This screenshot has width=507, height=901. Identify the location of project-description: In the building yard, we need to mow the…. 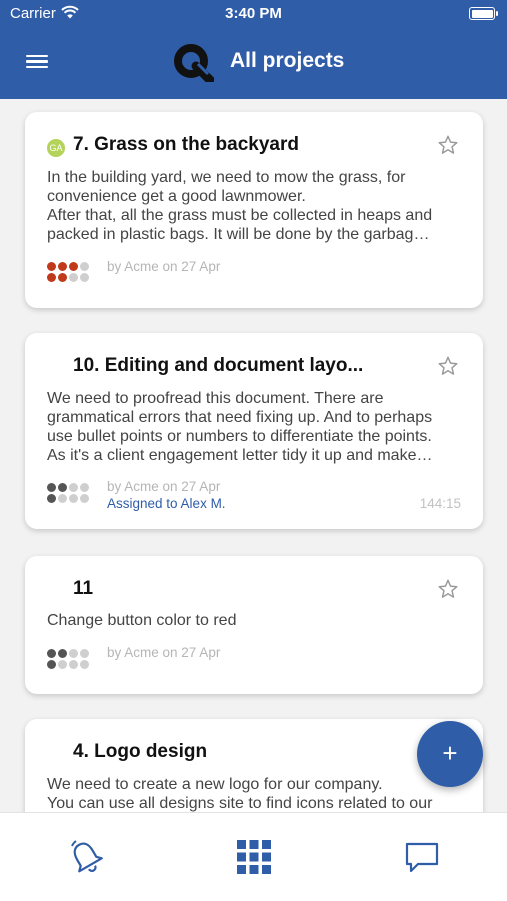
(240, 206).